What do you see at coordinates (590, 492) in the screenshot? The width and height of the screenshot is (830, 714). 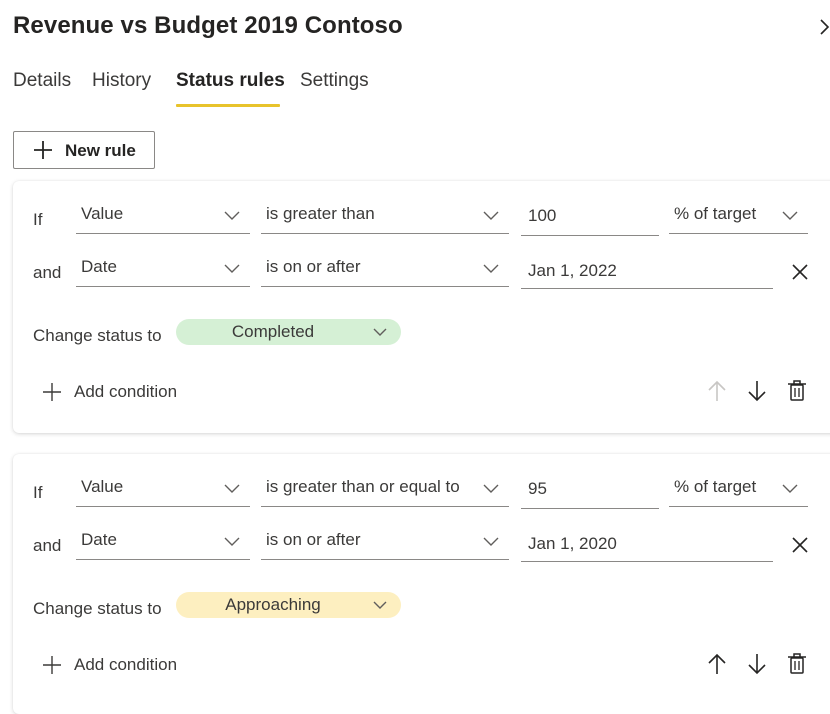 I see `value-input: 95` at bounding box center [590, 492].